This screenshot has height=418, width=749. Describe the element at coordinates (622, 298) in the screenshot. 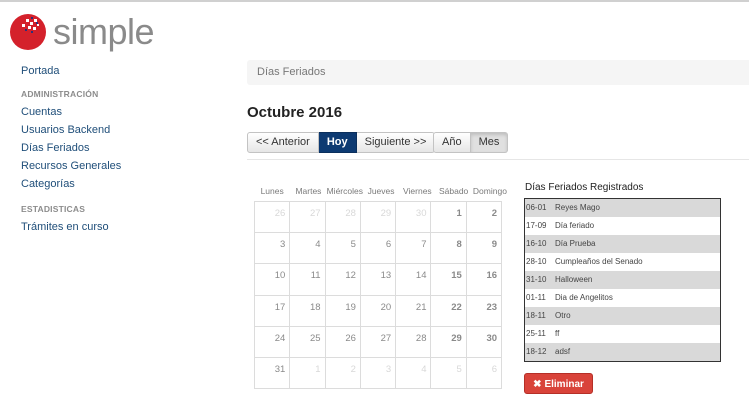

I see `holiday-item: 01-11 Dia de Angelitos` at that location.